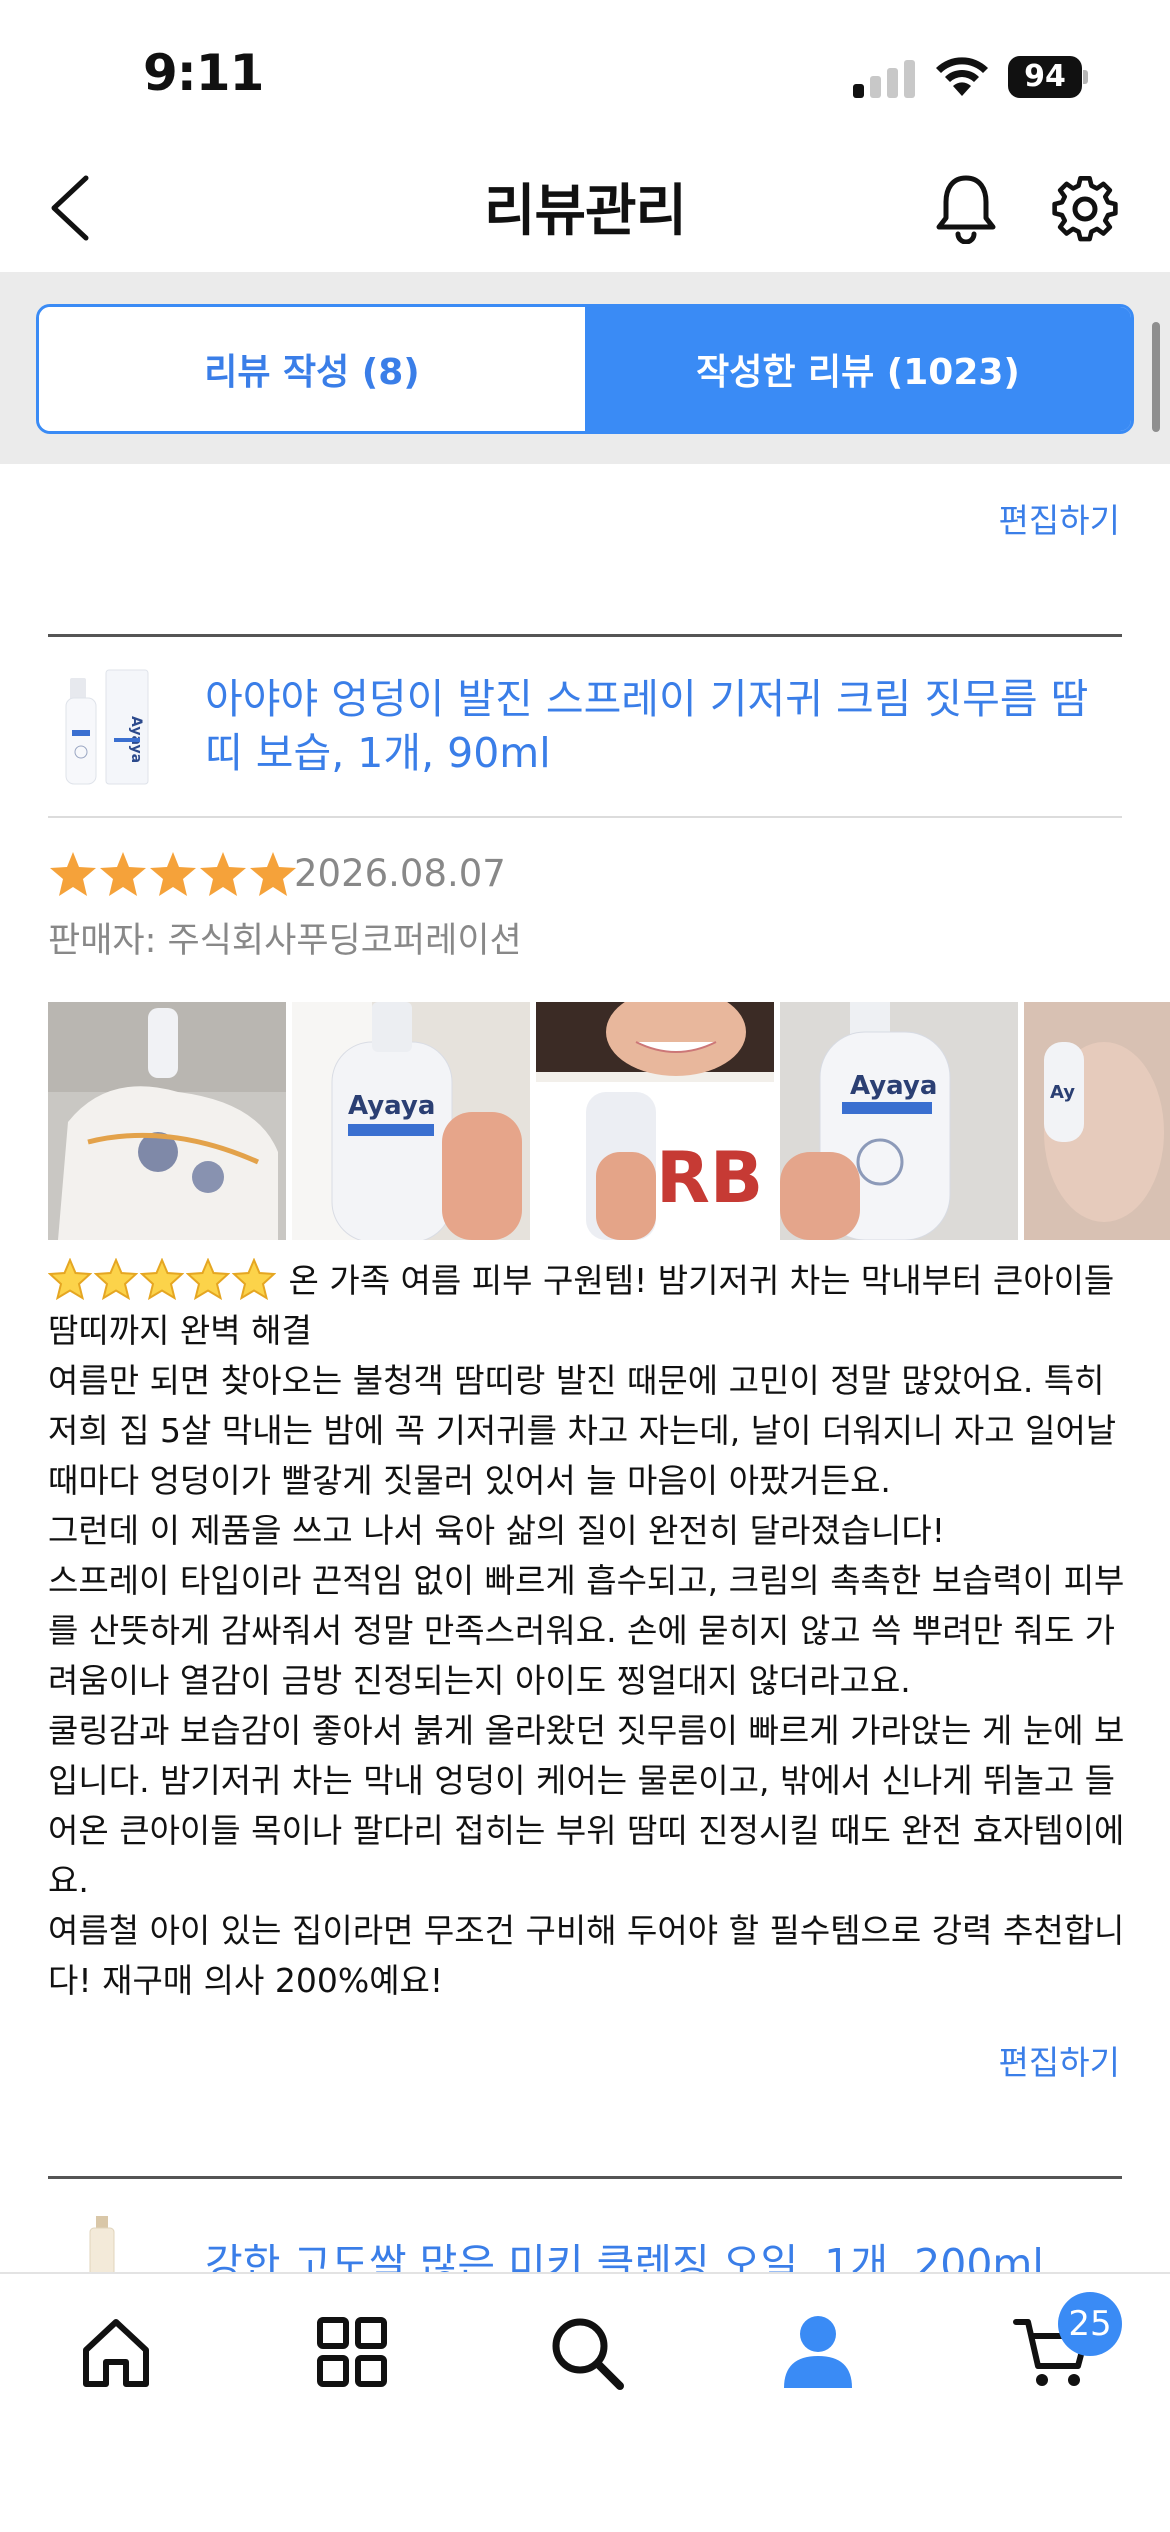 The height and width of the screenshot is (2532, 1170). Describe the element at coordinates (203, 73) in the screenshot. I see `status-time: 9:11` at that location.